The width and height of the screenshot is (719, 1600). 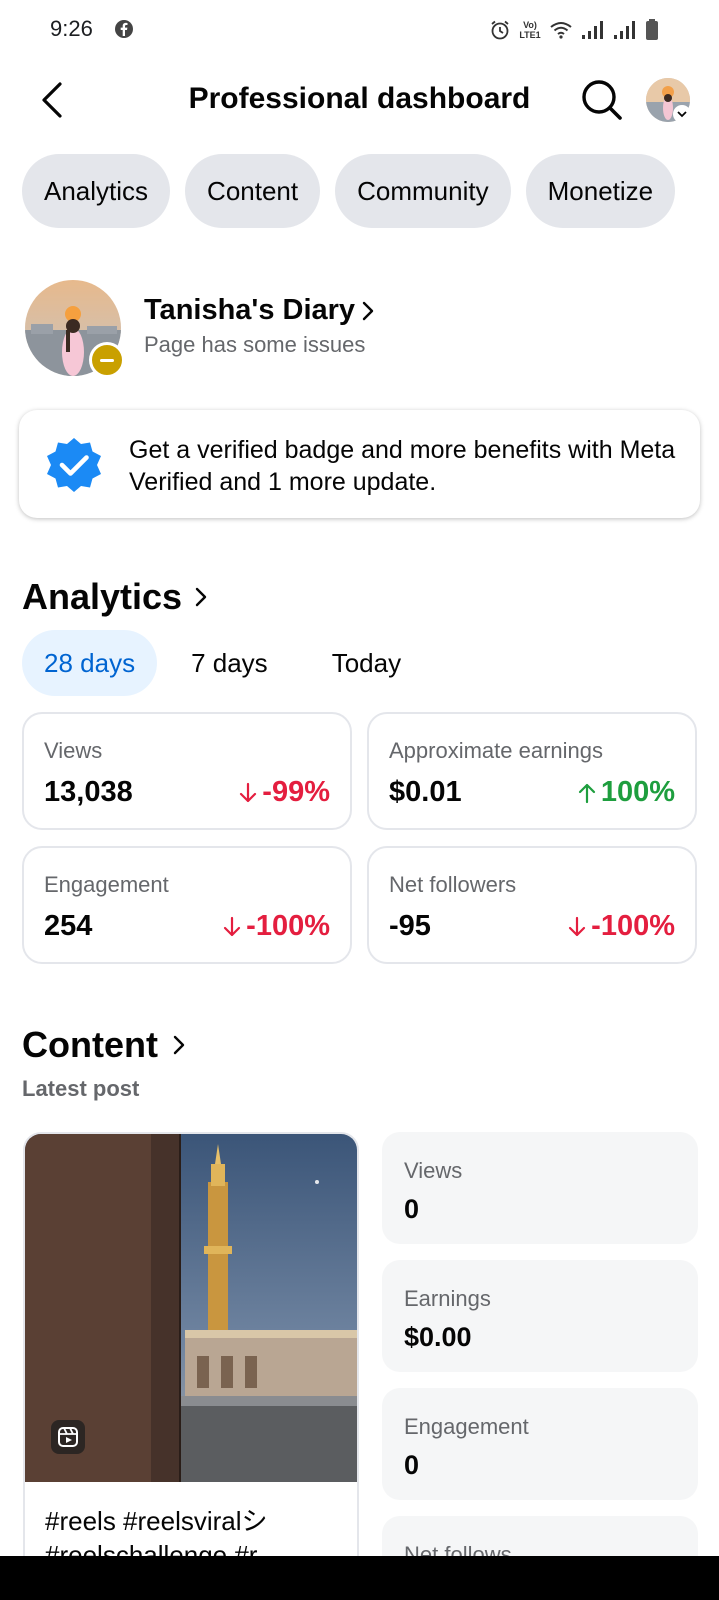 I want to click on section-tabs: Analytics Content Community Monetize, so click(x=349, y=191).